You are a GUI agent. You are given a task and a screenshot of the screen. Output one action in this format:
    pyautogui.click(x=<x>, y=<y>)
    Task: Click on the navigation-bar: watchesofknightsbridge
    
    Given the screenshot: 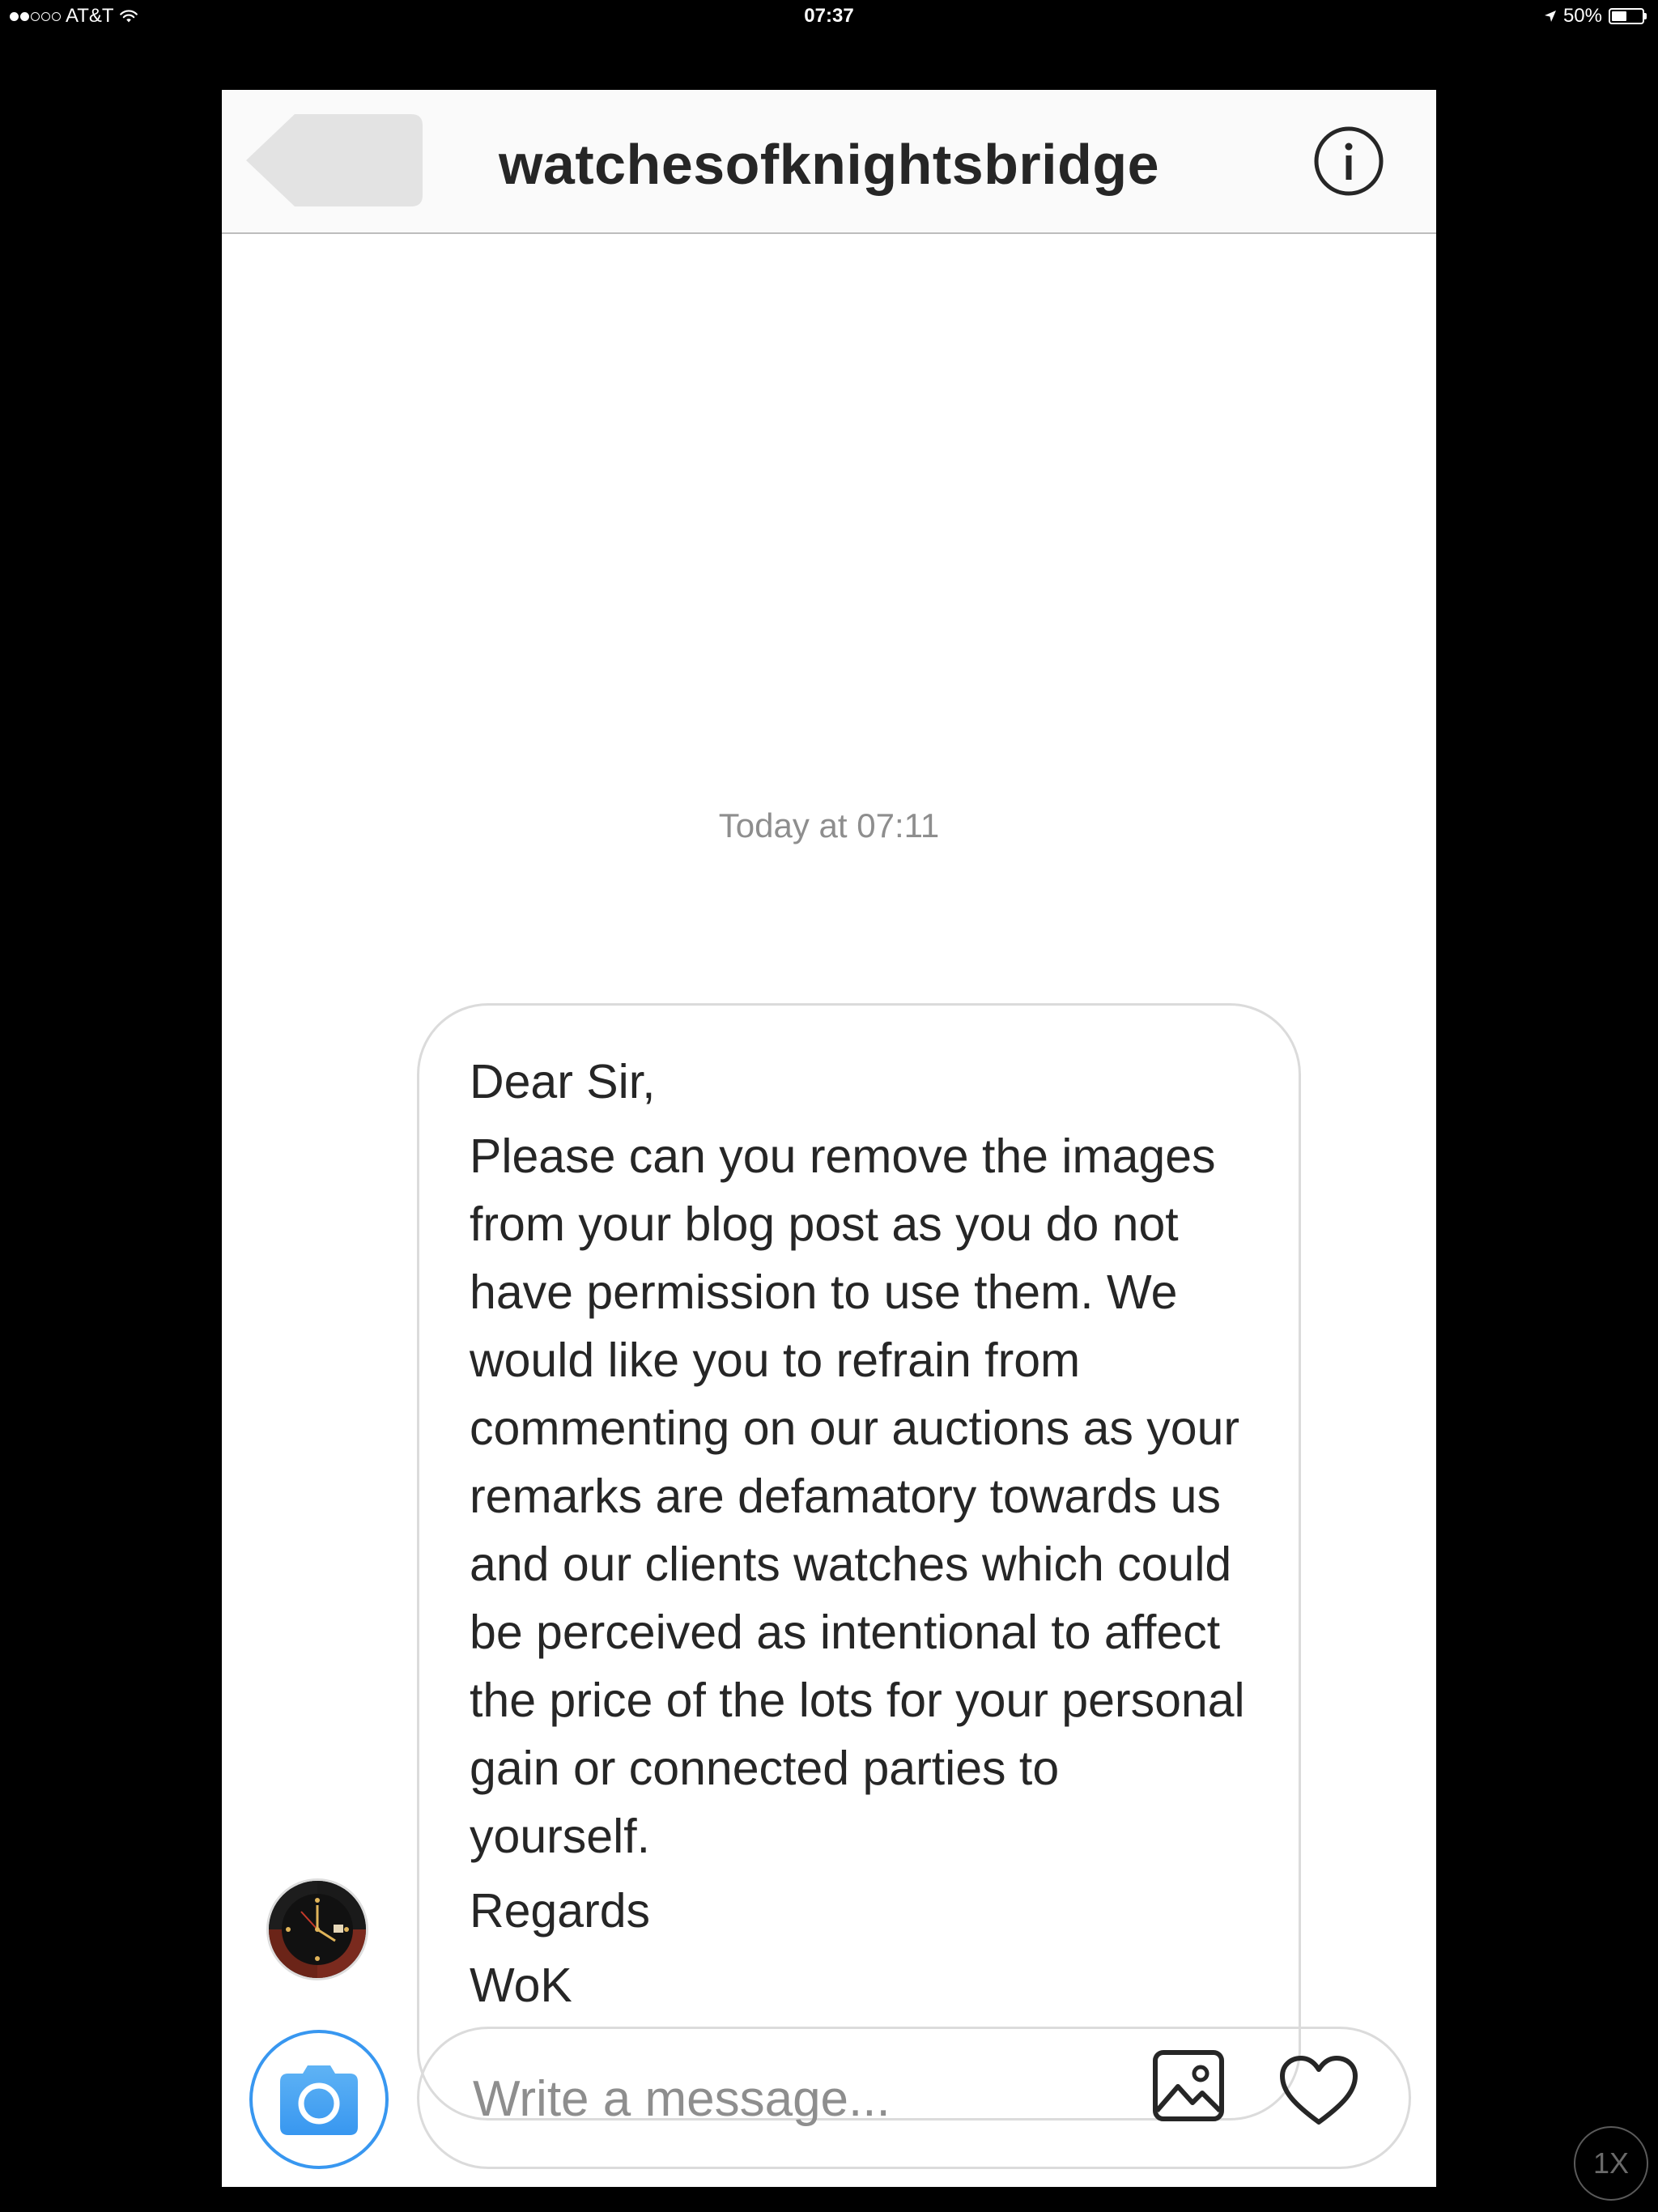 What is the action you would take?
    pyautogui.click(x=829, y=162)
    